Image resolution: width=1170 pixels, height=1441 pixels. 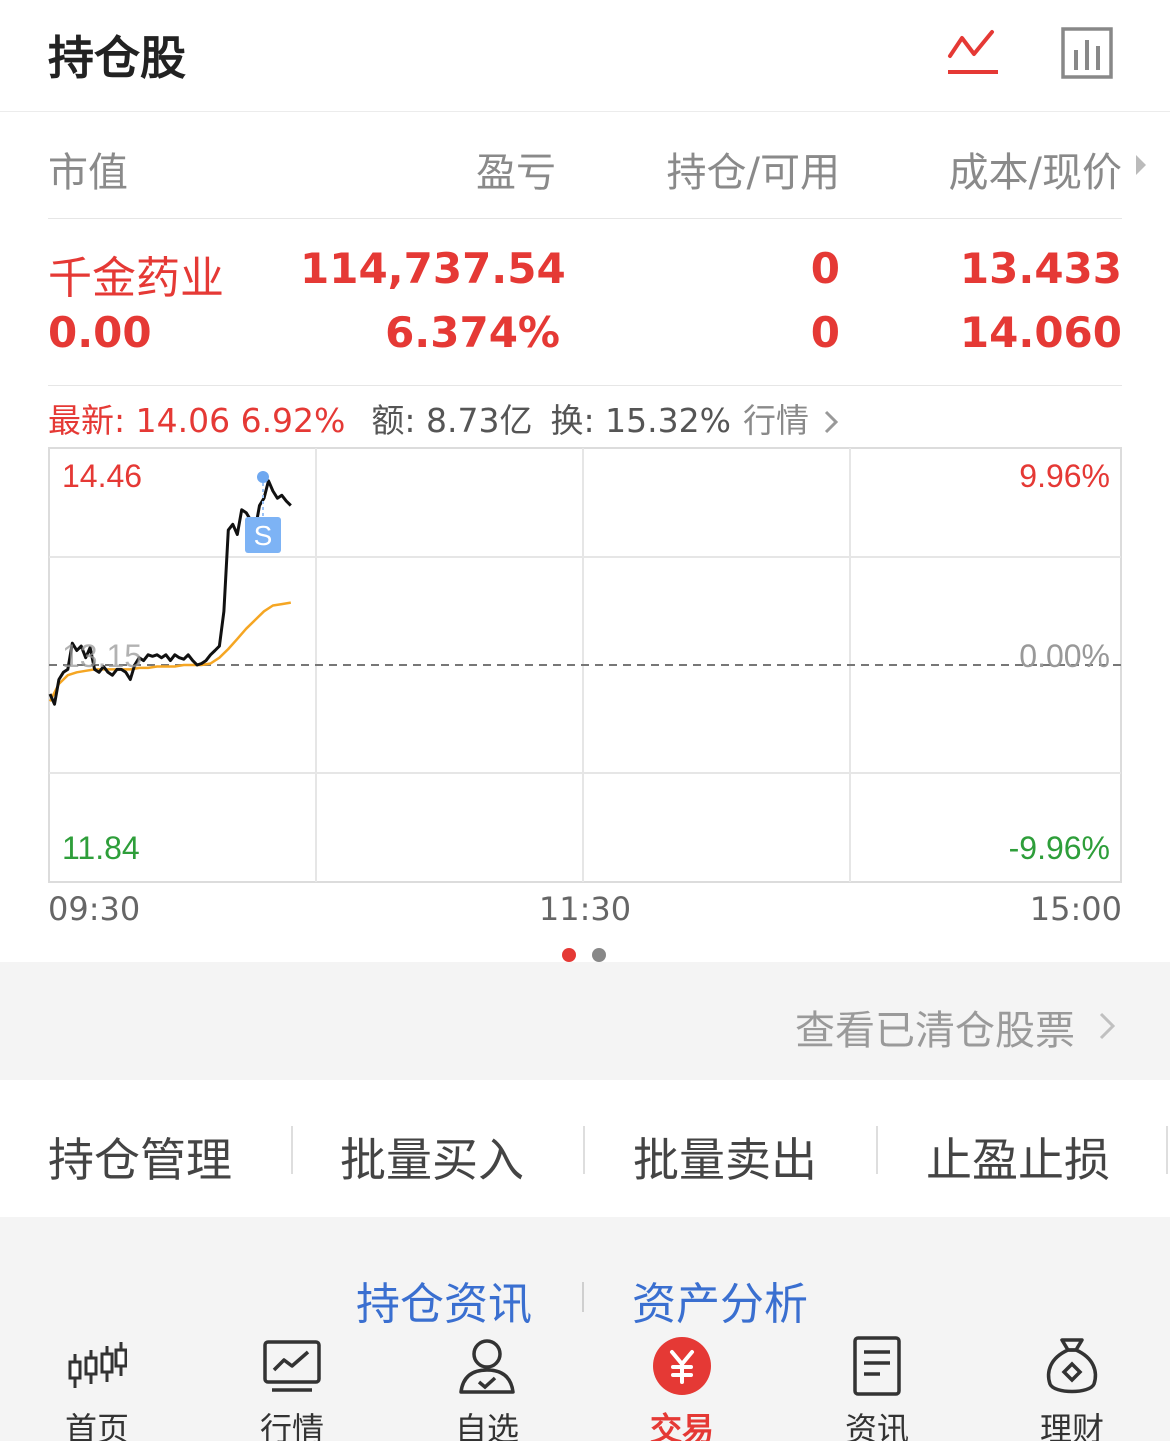 What do you see at coordinates (585, 56) in the screenshot?
I see `page-header: 持仓股` at bounding box center [585, 56].